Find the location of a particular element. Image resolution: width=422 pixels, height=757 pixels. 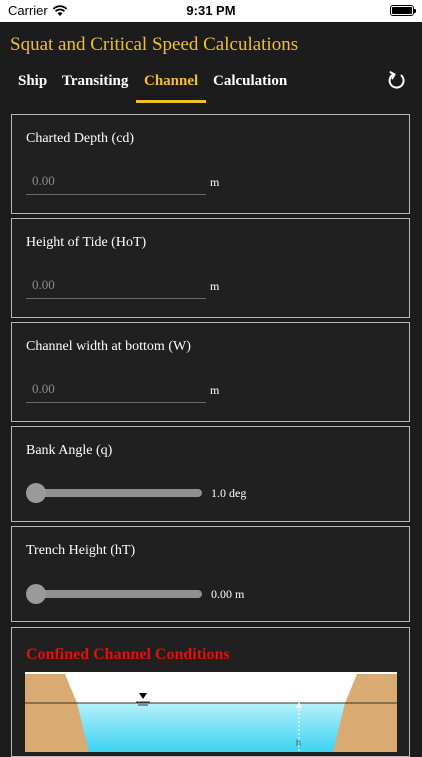

status-bar: Carrier 9:31 PM is located at coordinates (211, 11).